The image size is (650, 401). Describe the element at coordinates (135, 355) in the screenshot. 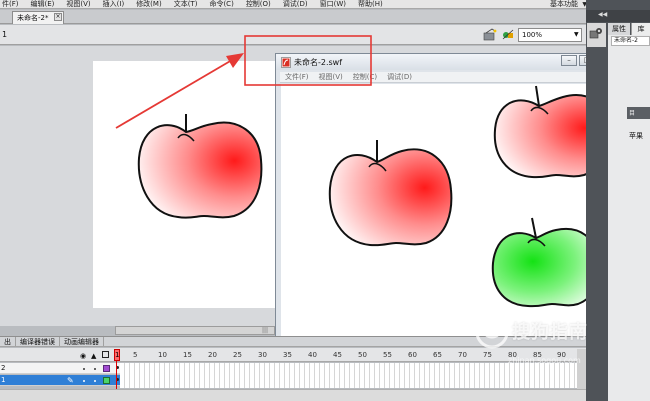

I see `frame-number: 5` at that location.